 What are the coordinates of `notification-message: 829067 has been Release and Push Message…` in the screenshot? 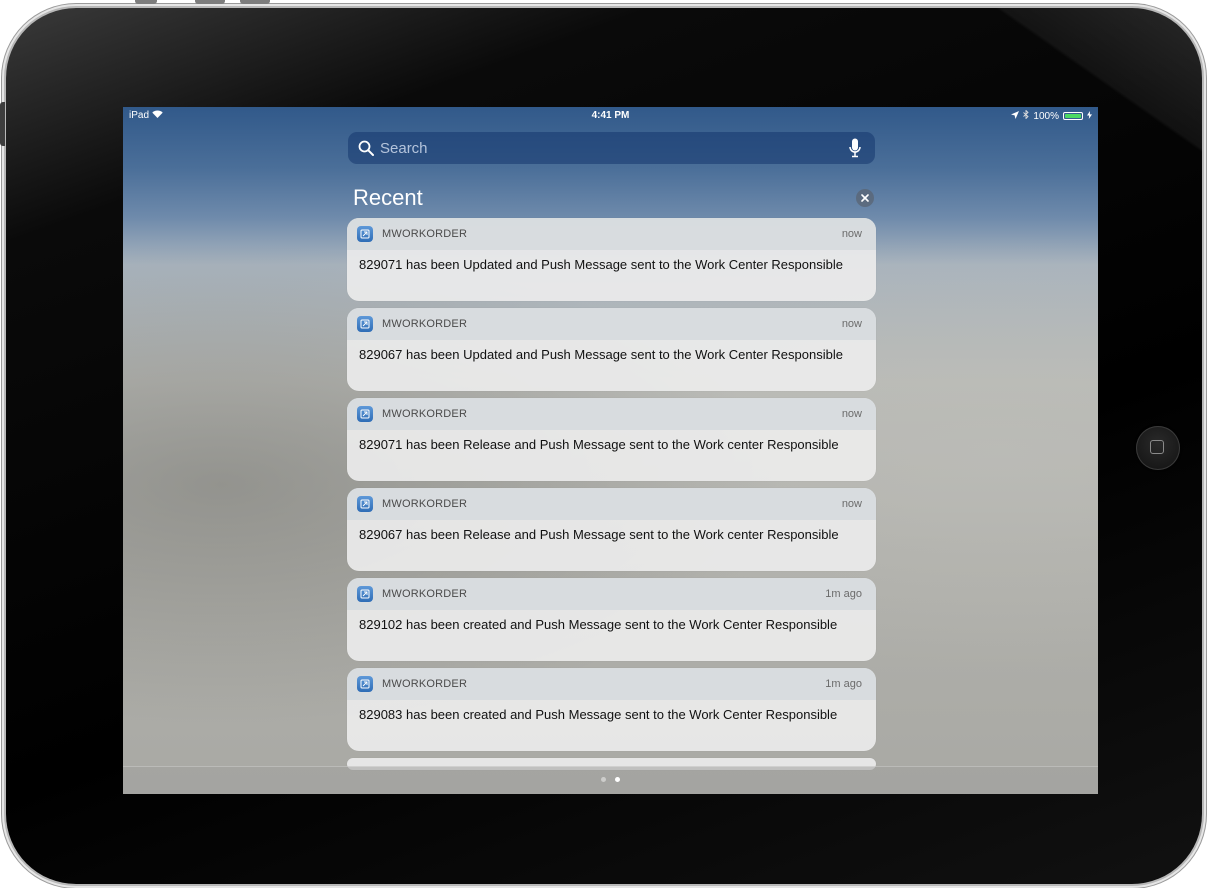 It's located at (599, 534).